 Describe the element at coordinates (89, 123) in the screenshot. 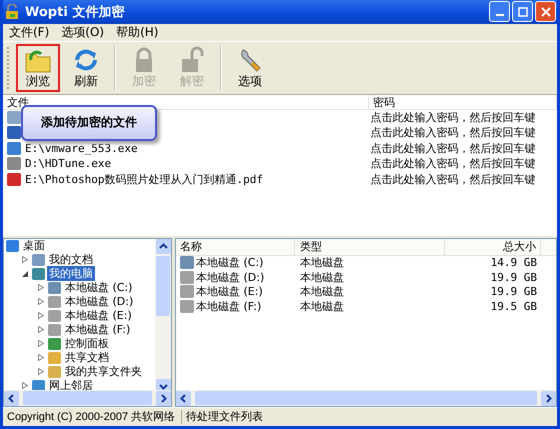

I see `tooltip-text: 添加待加密的文件` at that location.